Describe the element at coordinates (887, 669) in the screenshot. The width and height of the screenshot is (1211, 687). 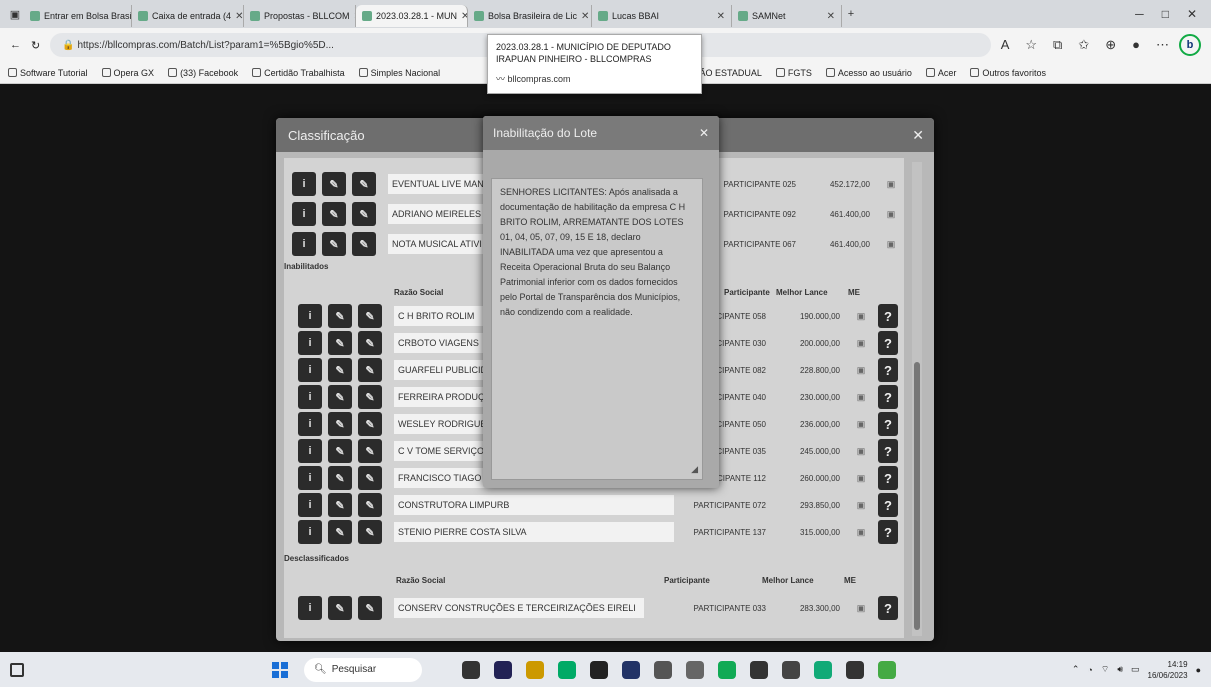
I see `excel-icon` at that location.